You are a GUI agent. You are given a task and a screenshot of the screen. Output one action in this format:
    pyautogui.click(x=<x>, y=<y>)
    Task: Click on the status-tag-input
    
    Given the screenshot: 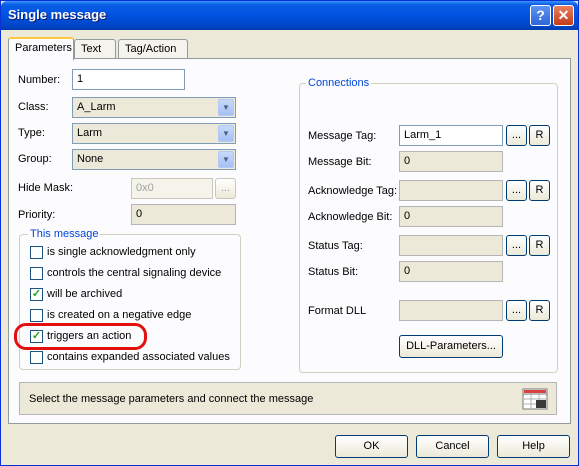 What is the action you would take?
    pyautogui.click(x=451, y=245)
    